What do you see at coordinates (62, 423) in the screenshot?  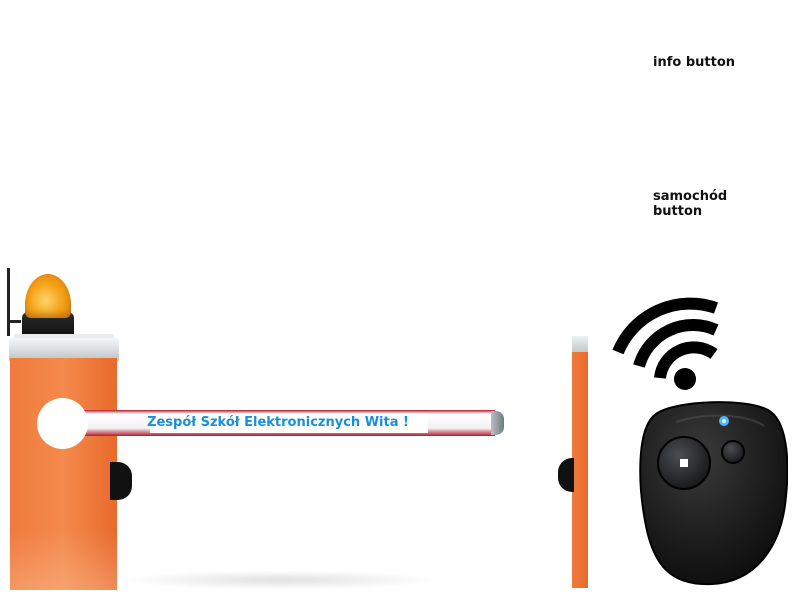 I see `arm-hinge` at bounding box center [62, 423].